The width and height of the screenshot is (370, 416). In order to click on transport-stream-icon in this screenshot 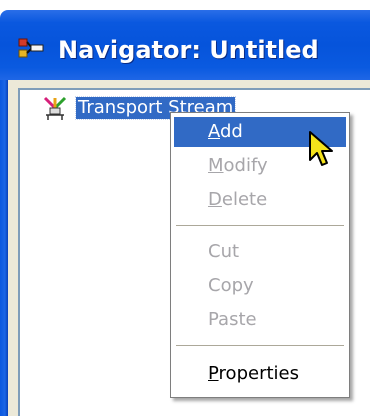, I will do `click(55, 108)`.